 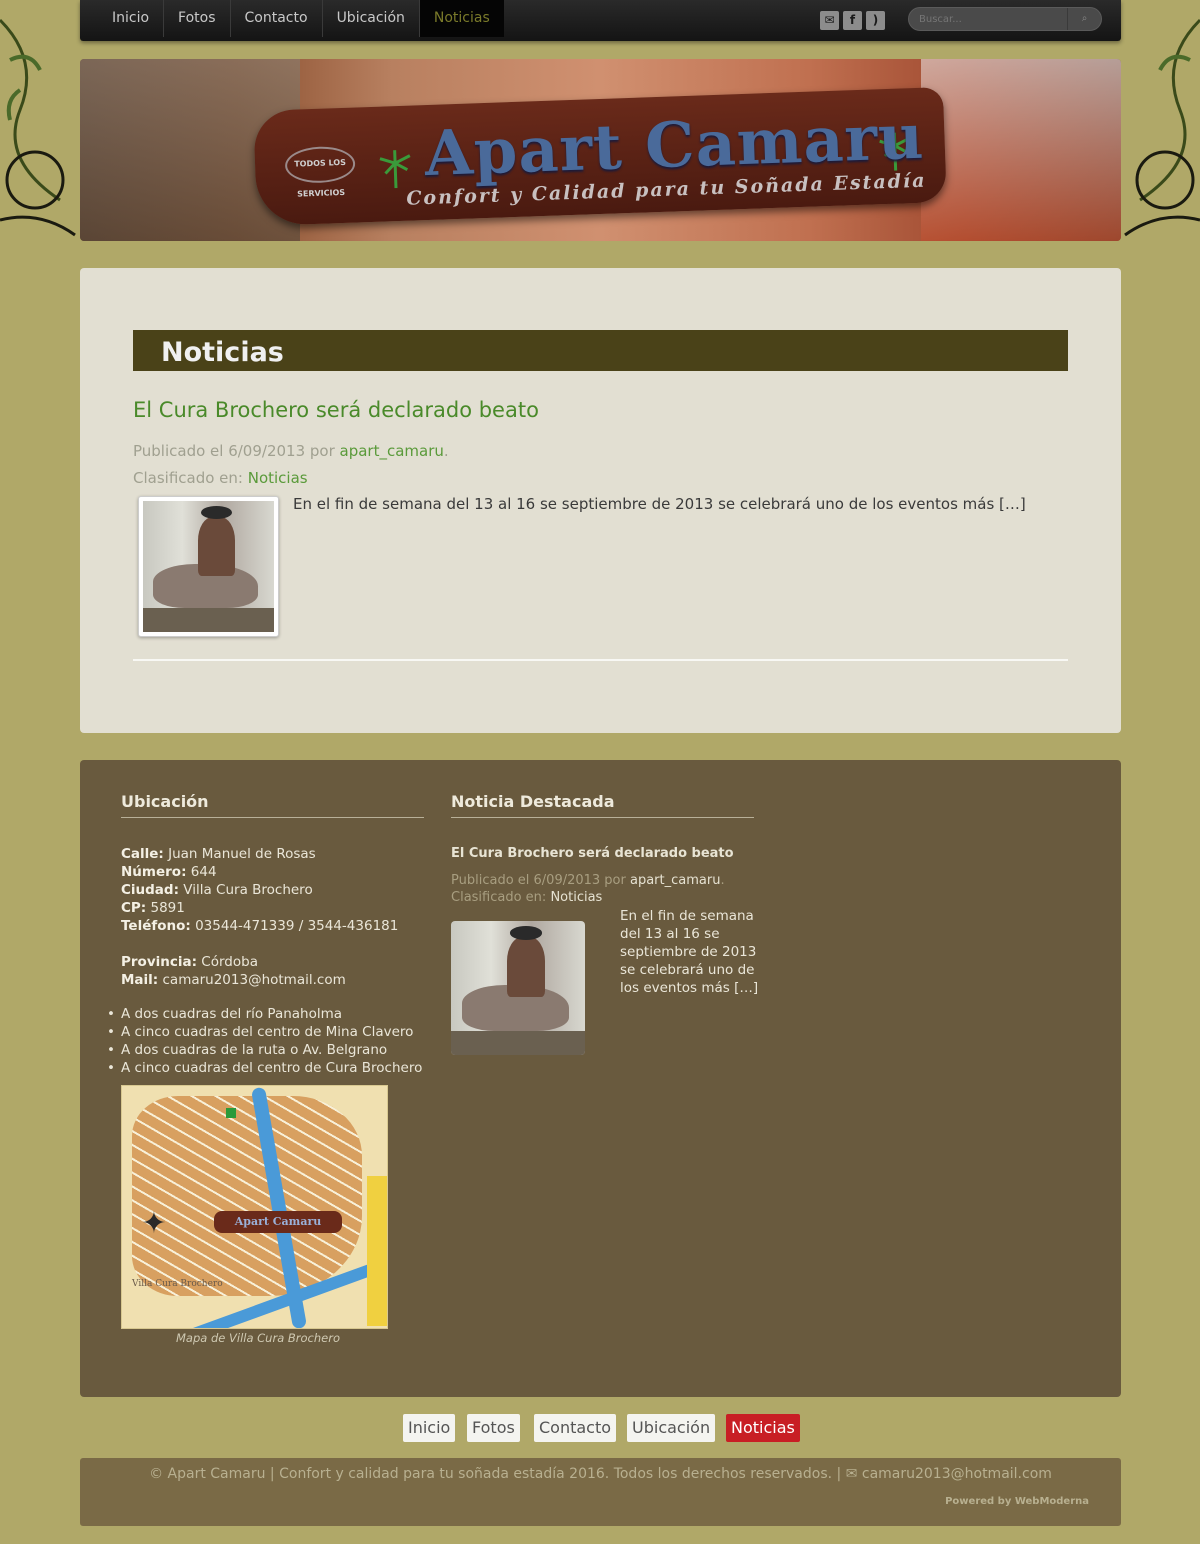 I want to click on featured-author-link: apart_camaru, so click(x=675, y=880).